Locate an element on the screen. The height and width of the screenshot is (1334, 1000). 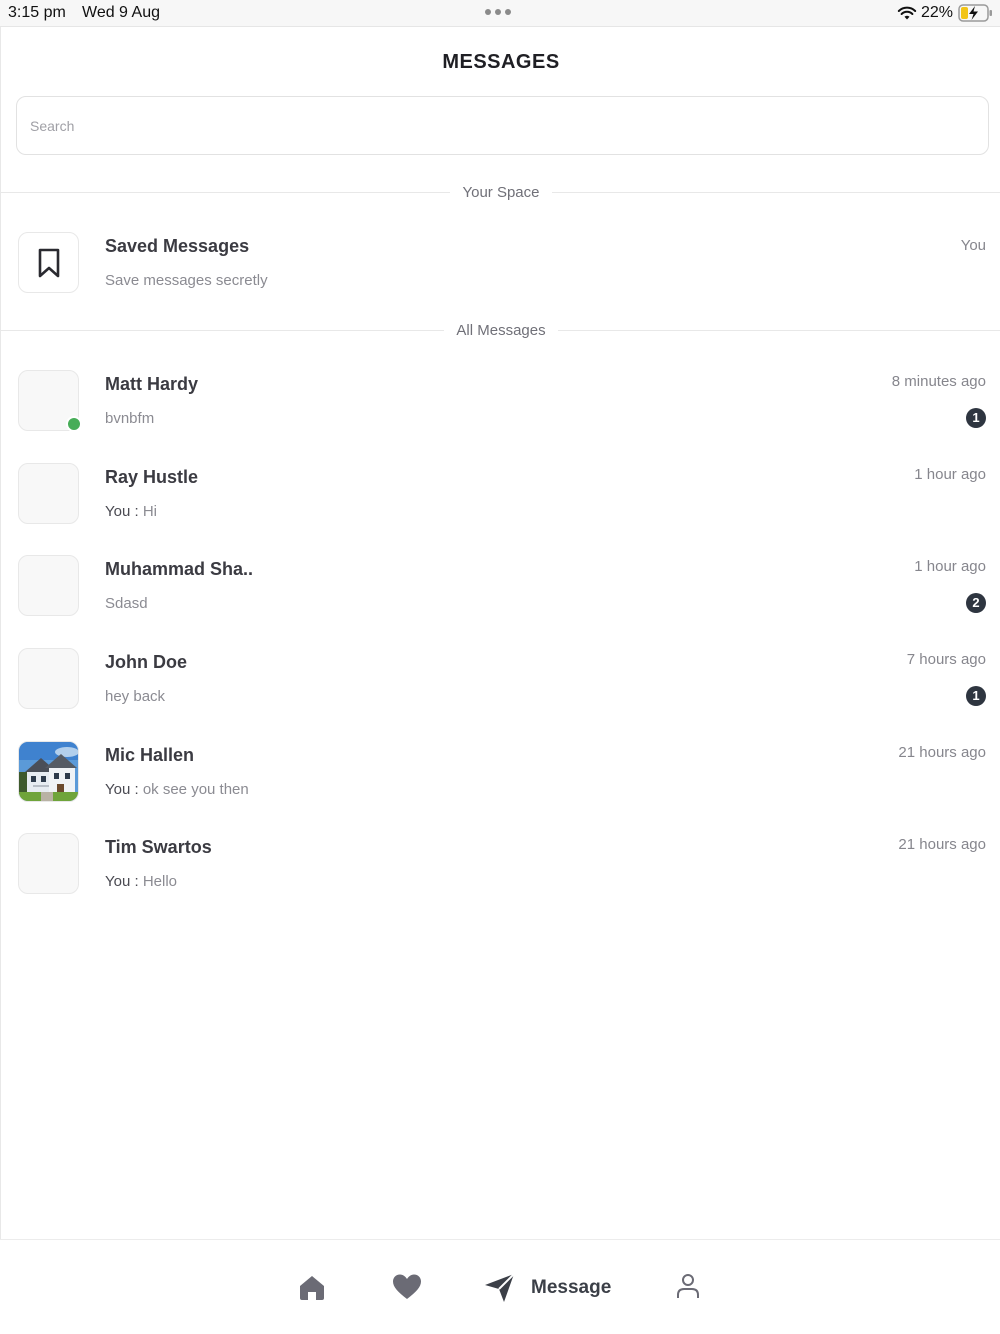
message-preview: Sdasd is located at coordinates (126, 603).